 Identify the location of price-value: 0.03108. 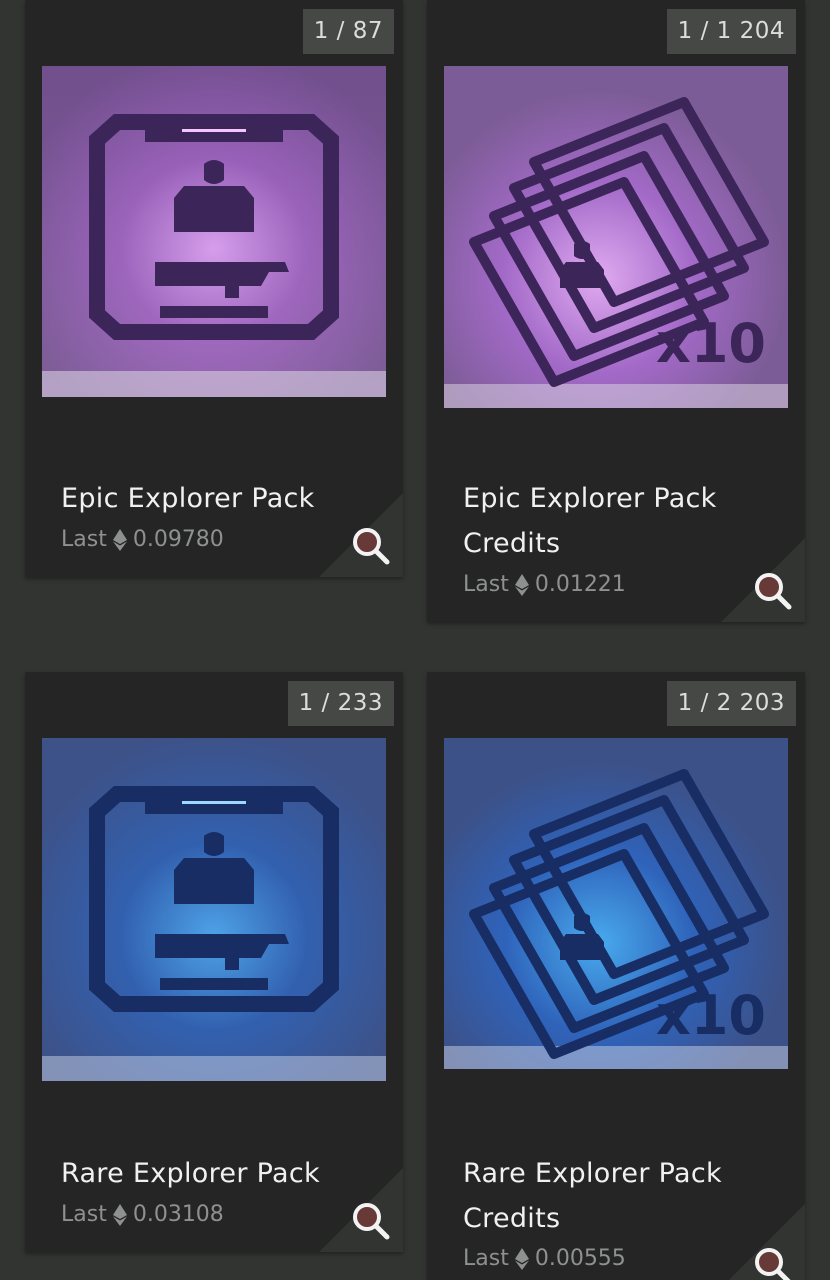
(178, 1214).